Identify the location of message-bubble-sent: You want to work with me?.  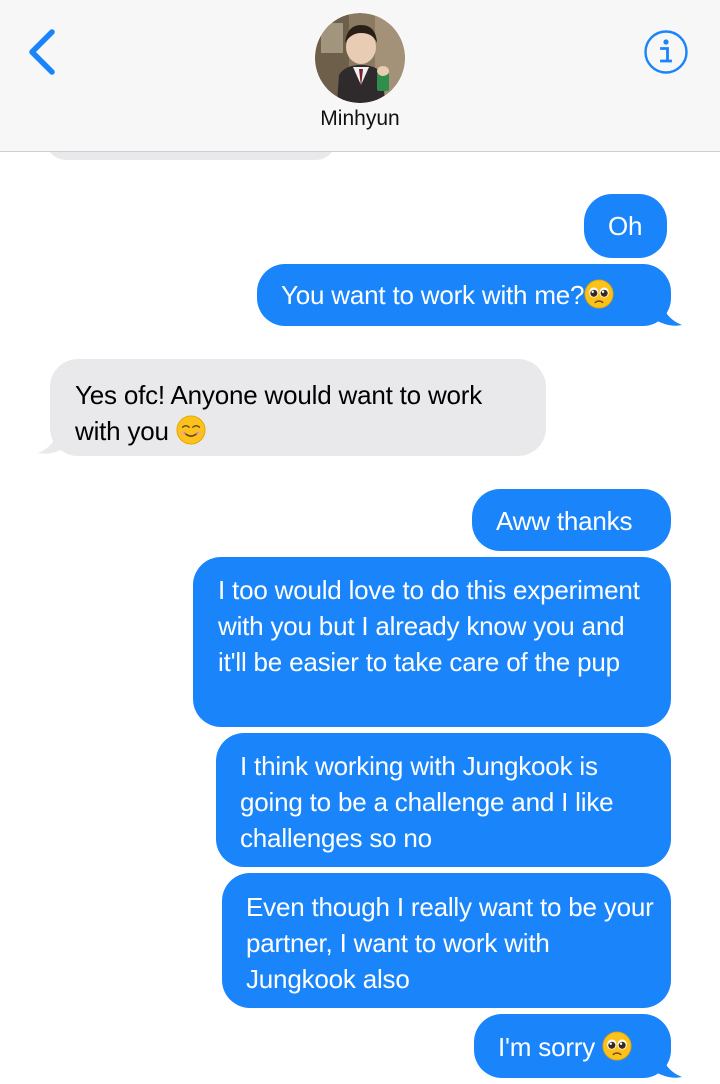
(464, 295).